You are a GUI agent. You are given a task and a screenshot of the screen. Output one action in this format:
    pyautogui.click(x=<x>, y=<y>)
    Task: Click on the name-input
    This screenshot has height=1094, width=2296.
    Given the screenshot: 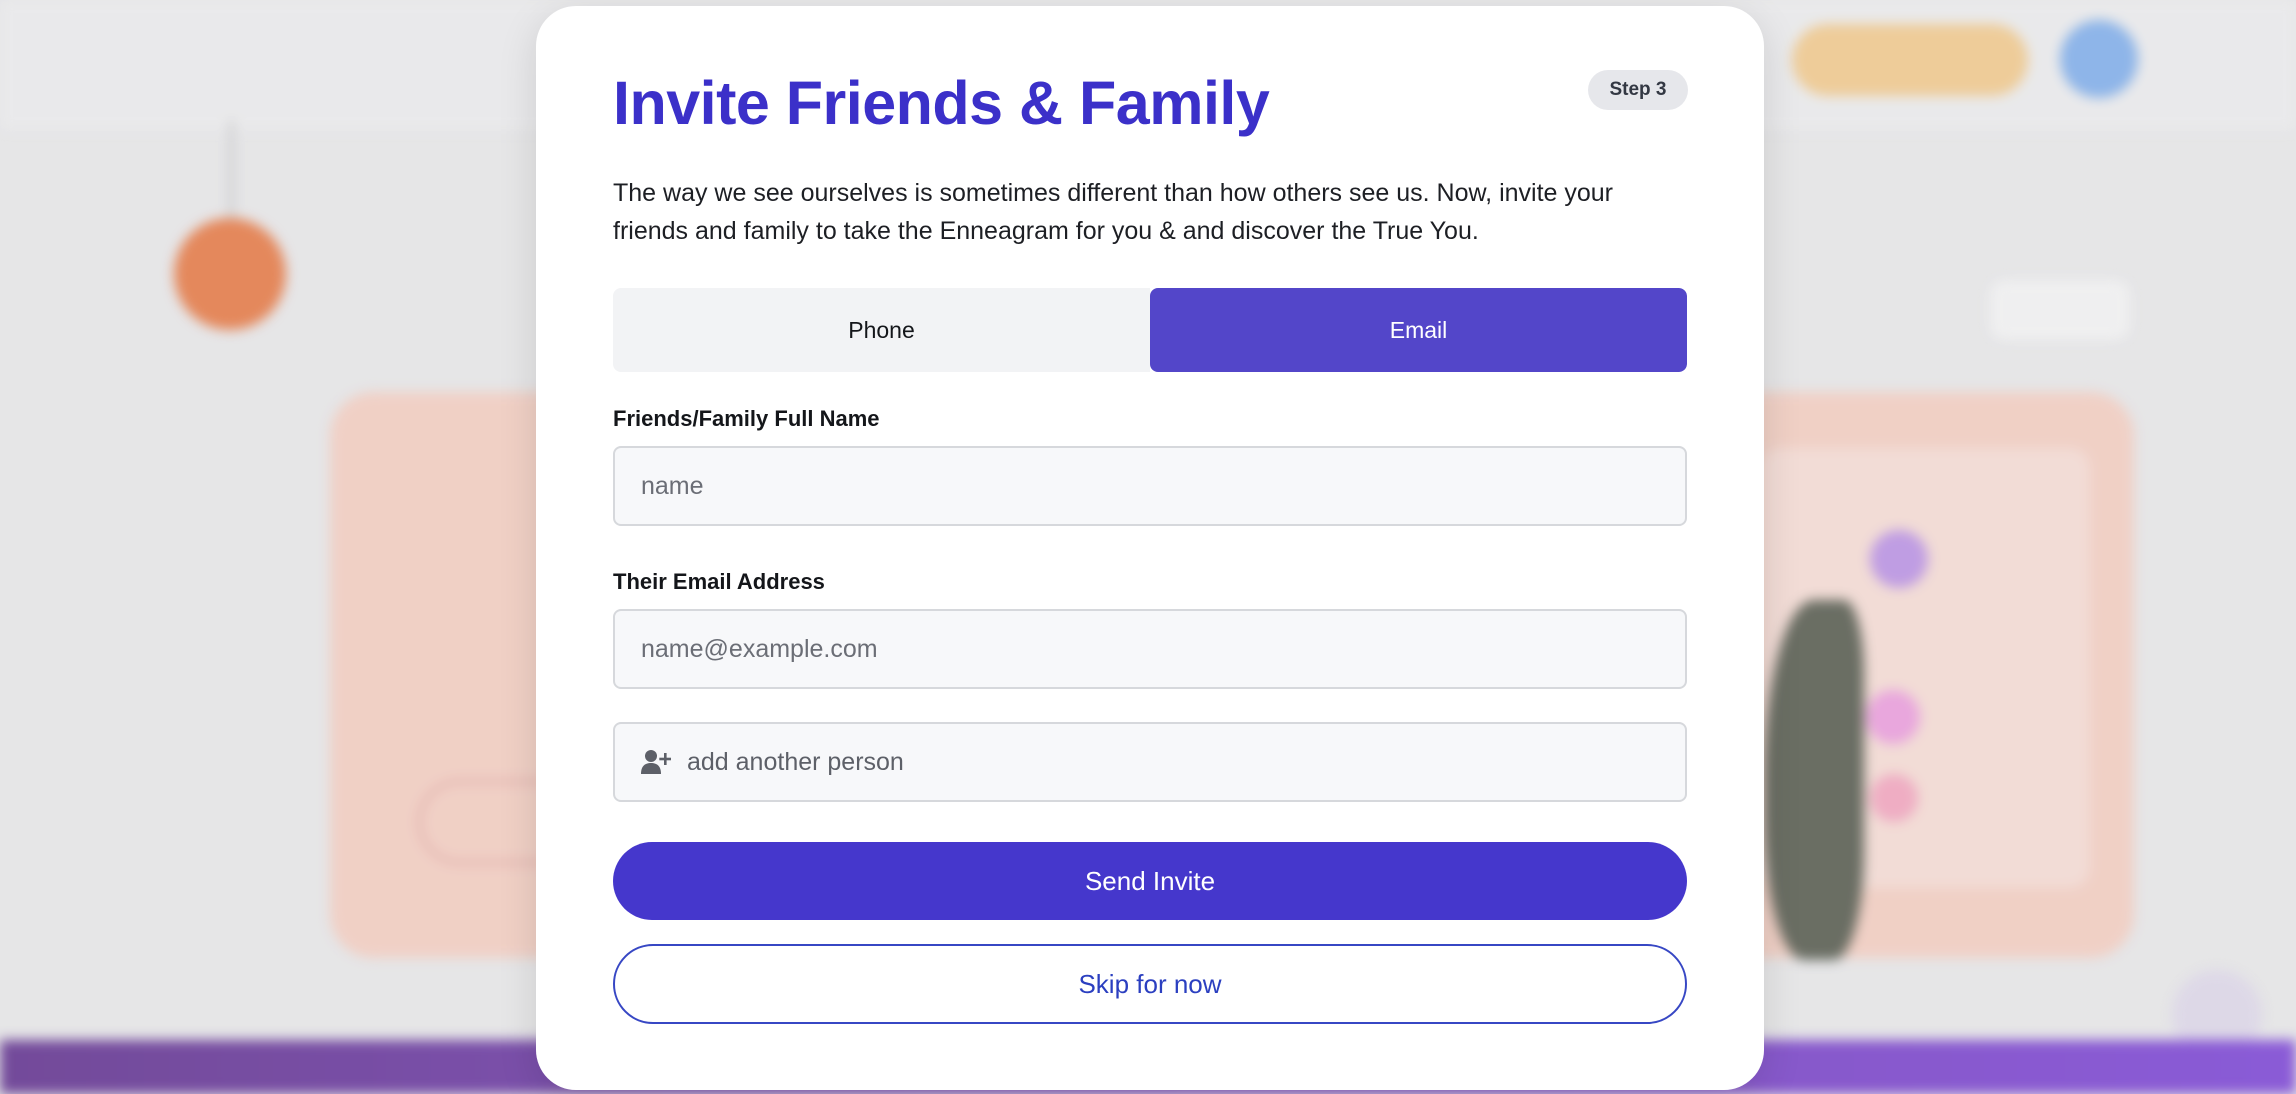 What is the action you would take?
    pyautogui.click(x=1150, y=486)
    